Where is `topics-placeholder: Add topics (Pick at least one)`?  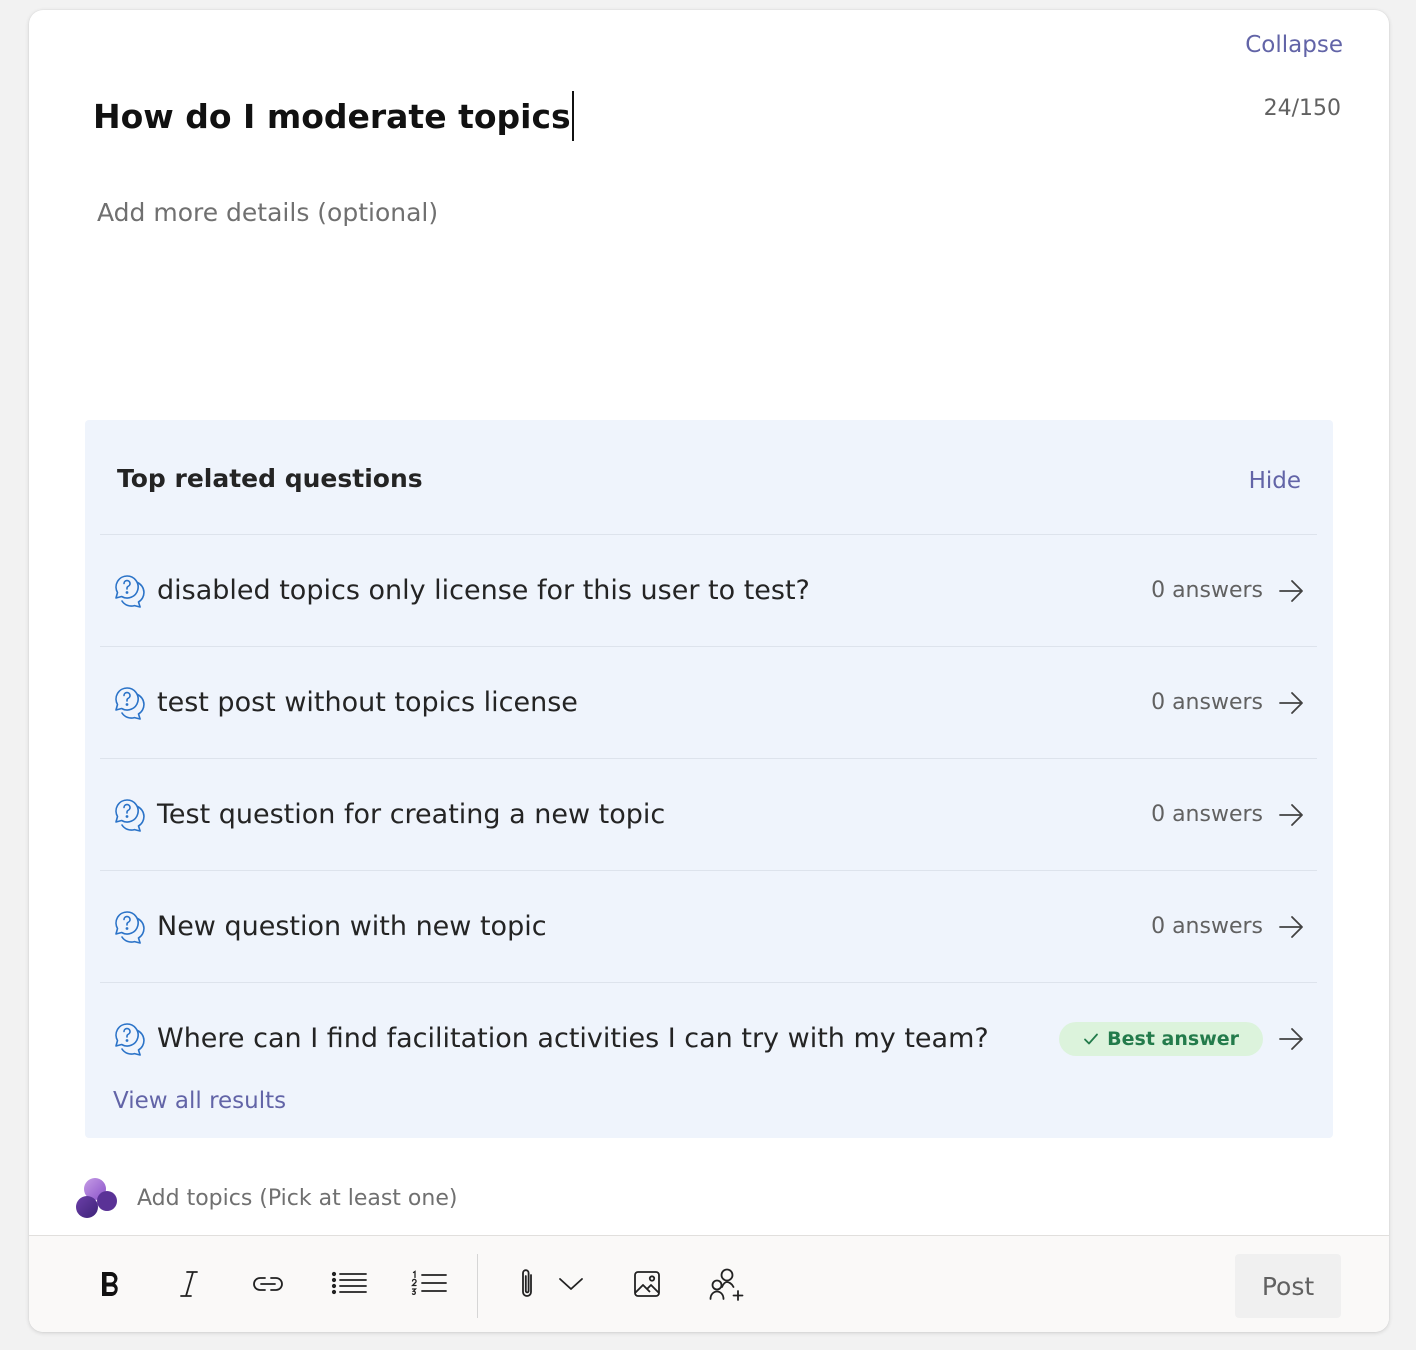 topics-placeholder: Add topics (Pick at least one) is located at coordinates (297, 1198).